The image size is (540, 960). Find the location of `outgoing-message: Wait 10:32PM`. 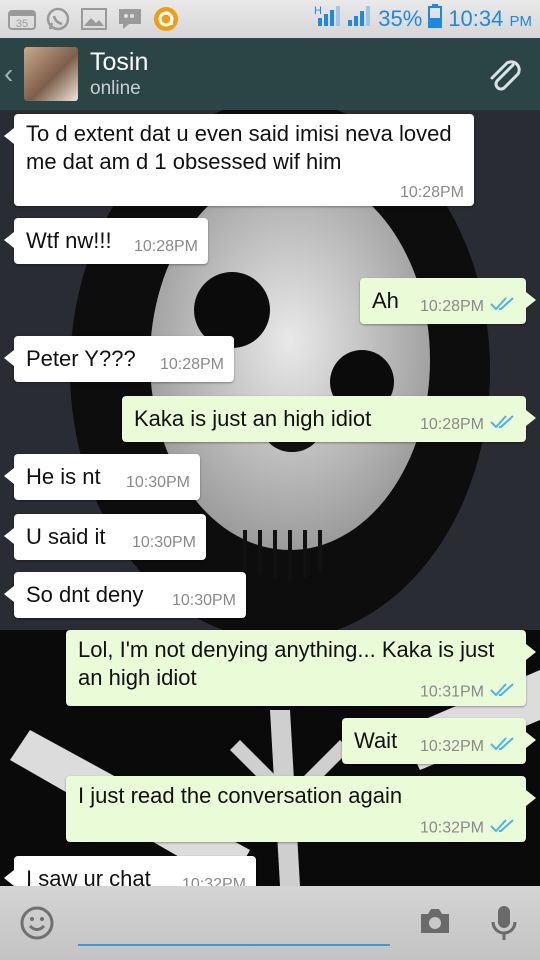

outgoing-message: Wait 10:32PM is located at coordinates (439, 741).